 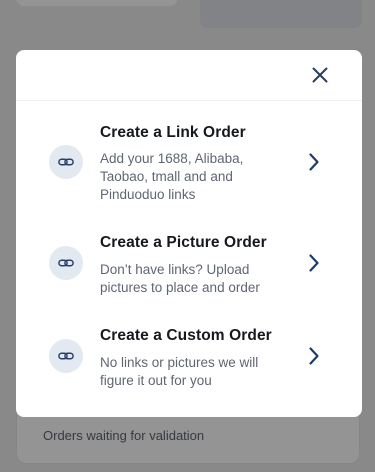 I want to click on link-order-chevron, so click(x=314, y=162).